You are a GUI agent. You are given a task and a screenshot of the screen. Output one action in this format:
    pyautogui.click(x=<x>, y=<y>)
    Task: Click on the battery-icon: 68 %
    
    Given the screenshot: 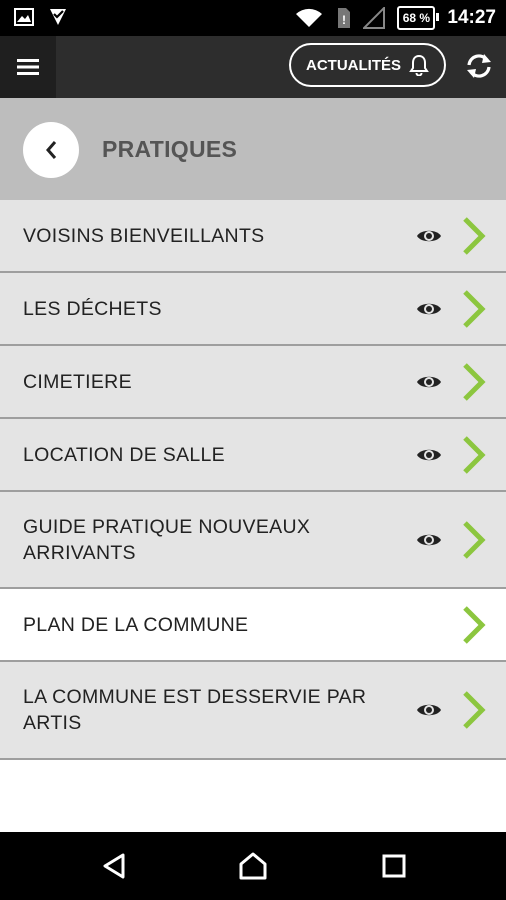 What is the action you would take?
    pyautogui.click(x=418, y=18)
    